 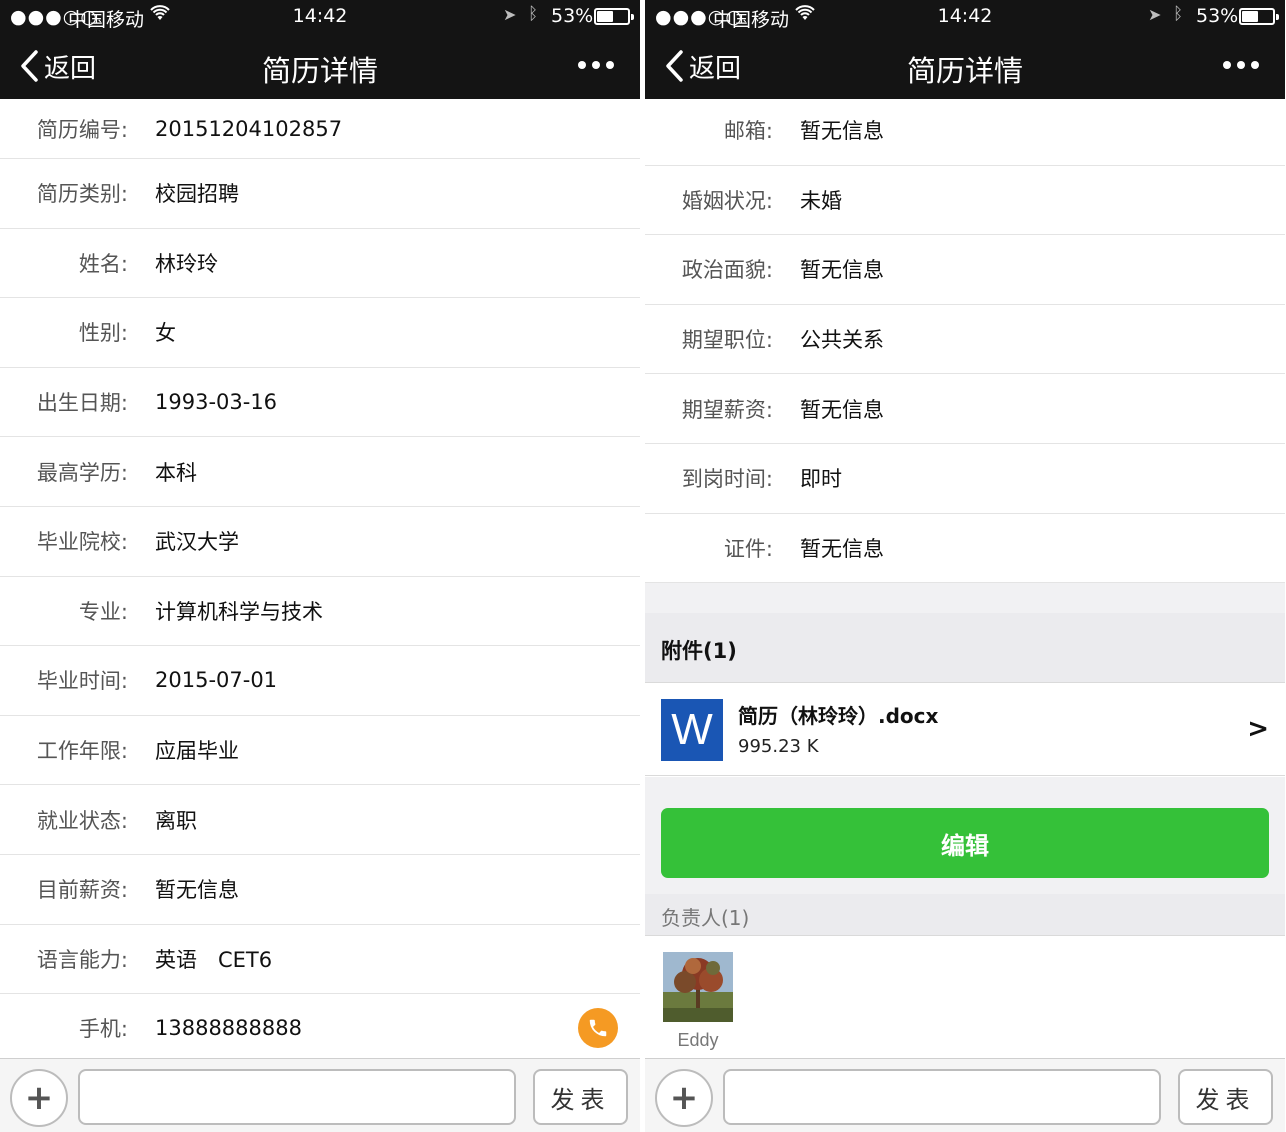 What do you see at coordinates (249, 128) in the screenshot?
I see `field-value: 20151204102857` at bounding box center [249, 128].